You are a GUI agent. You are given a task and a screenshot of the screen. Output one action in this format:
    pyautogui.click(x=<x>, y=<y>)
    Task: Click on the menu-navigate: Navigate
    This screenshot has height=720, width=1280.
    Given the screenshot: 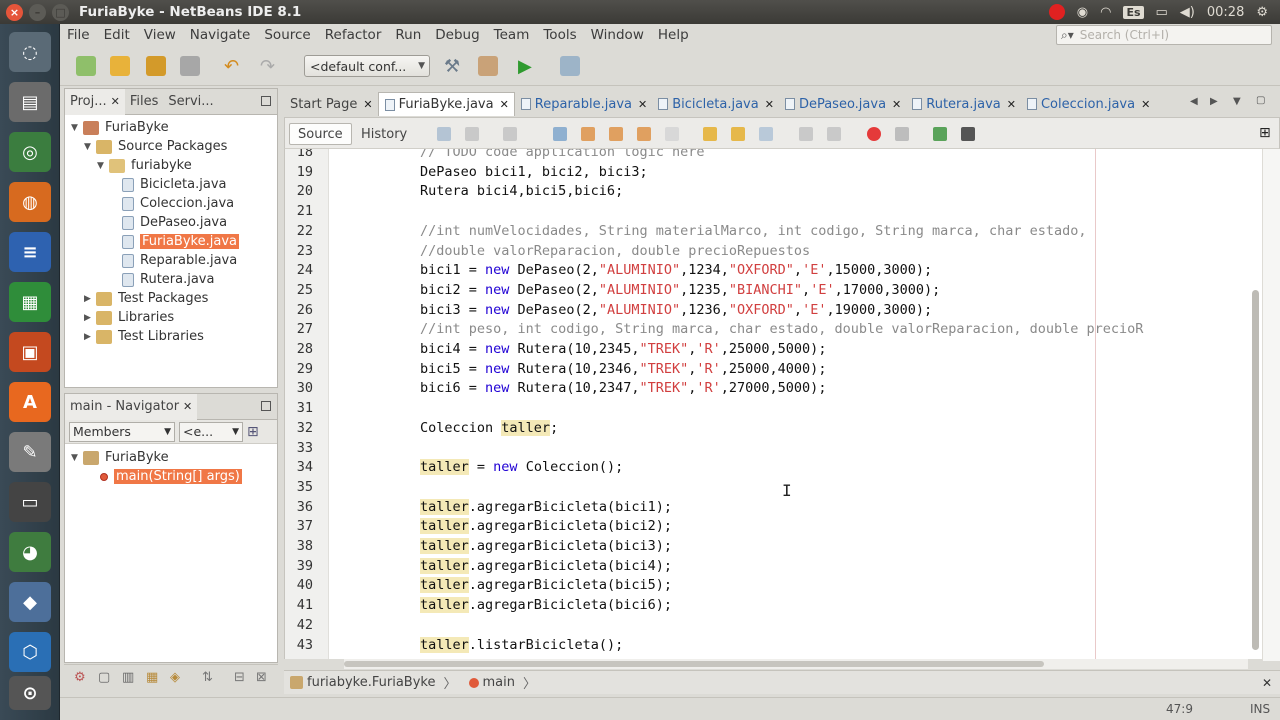 What is the action you would take?
    pyautogui.click(x=220, y=35)
    